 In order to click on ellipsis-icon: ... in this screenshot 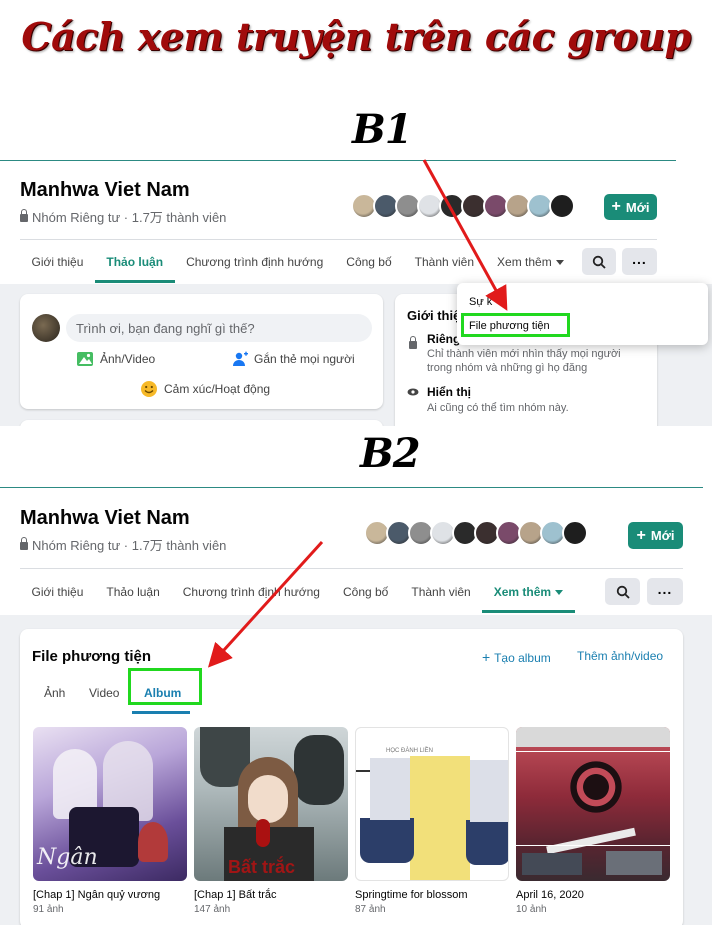, I will do `click(639, 258)`.